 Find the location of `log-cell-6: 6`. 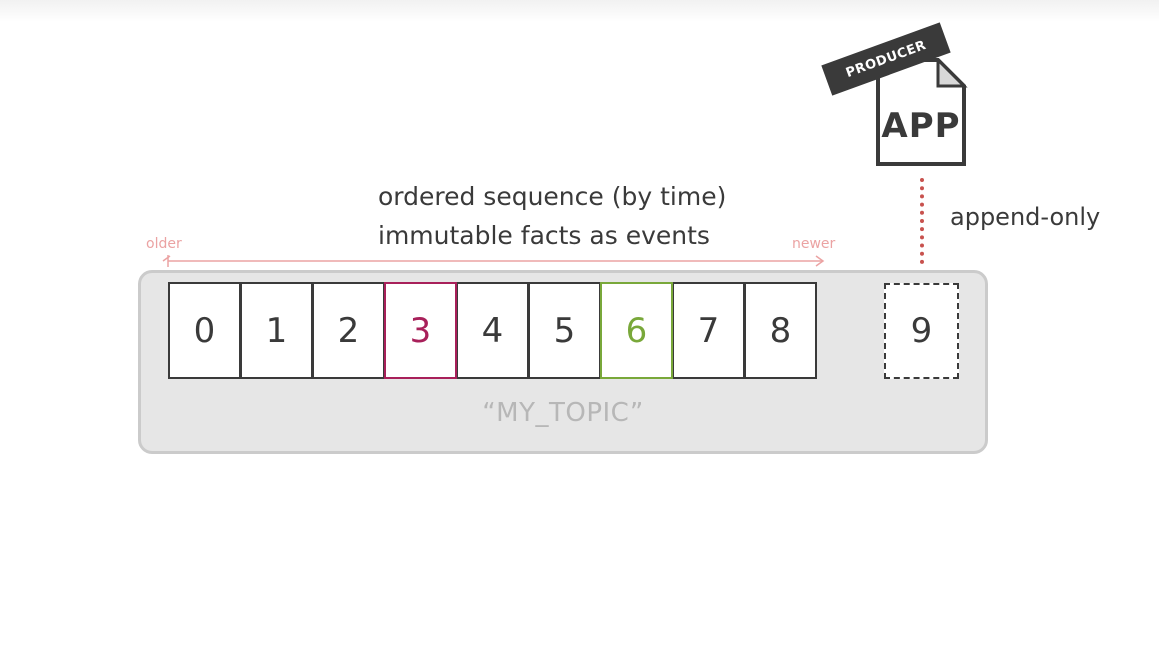

log-cell-6: 6 is located at coordinates (636, 330).